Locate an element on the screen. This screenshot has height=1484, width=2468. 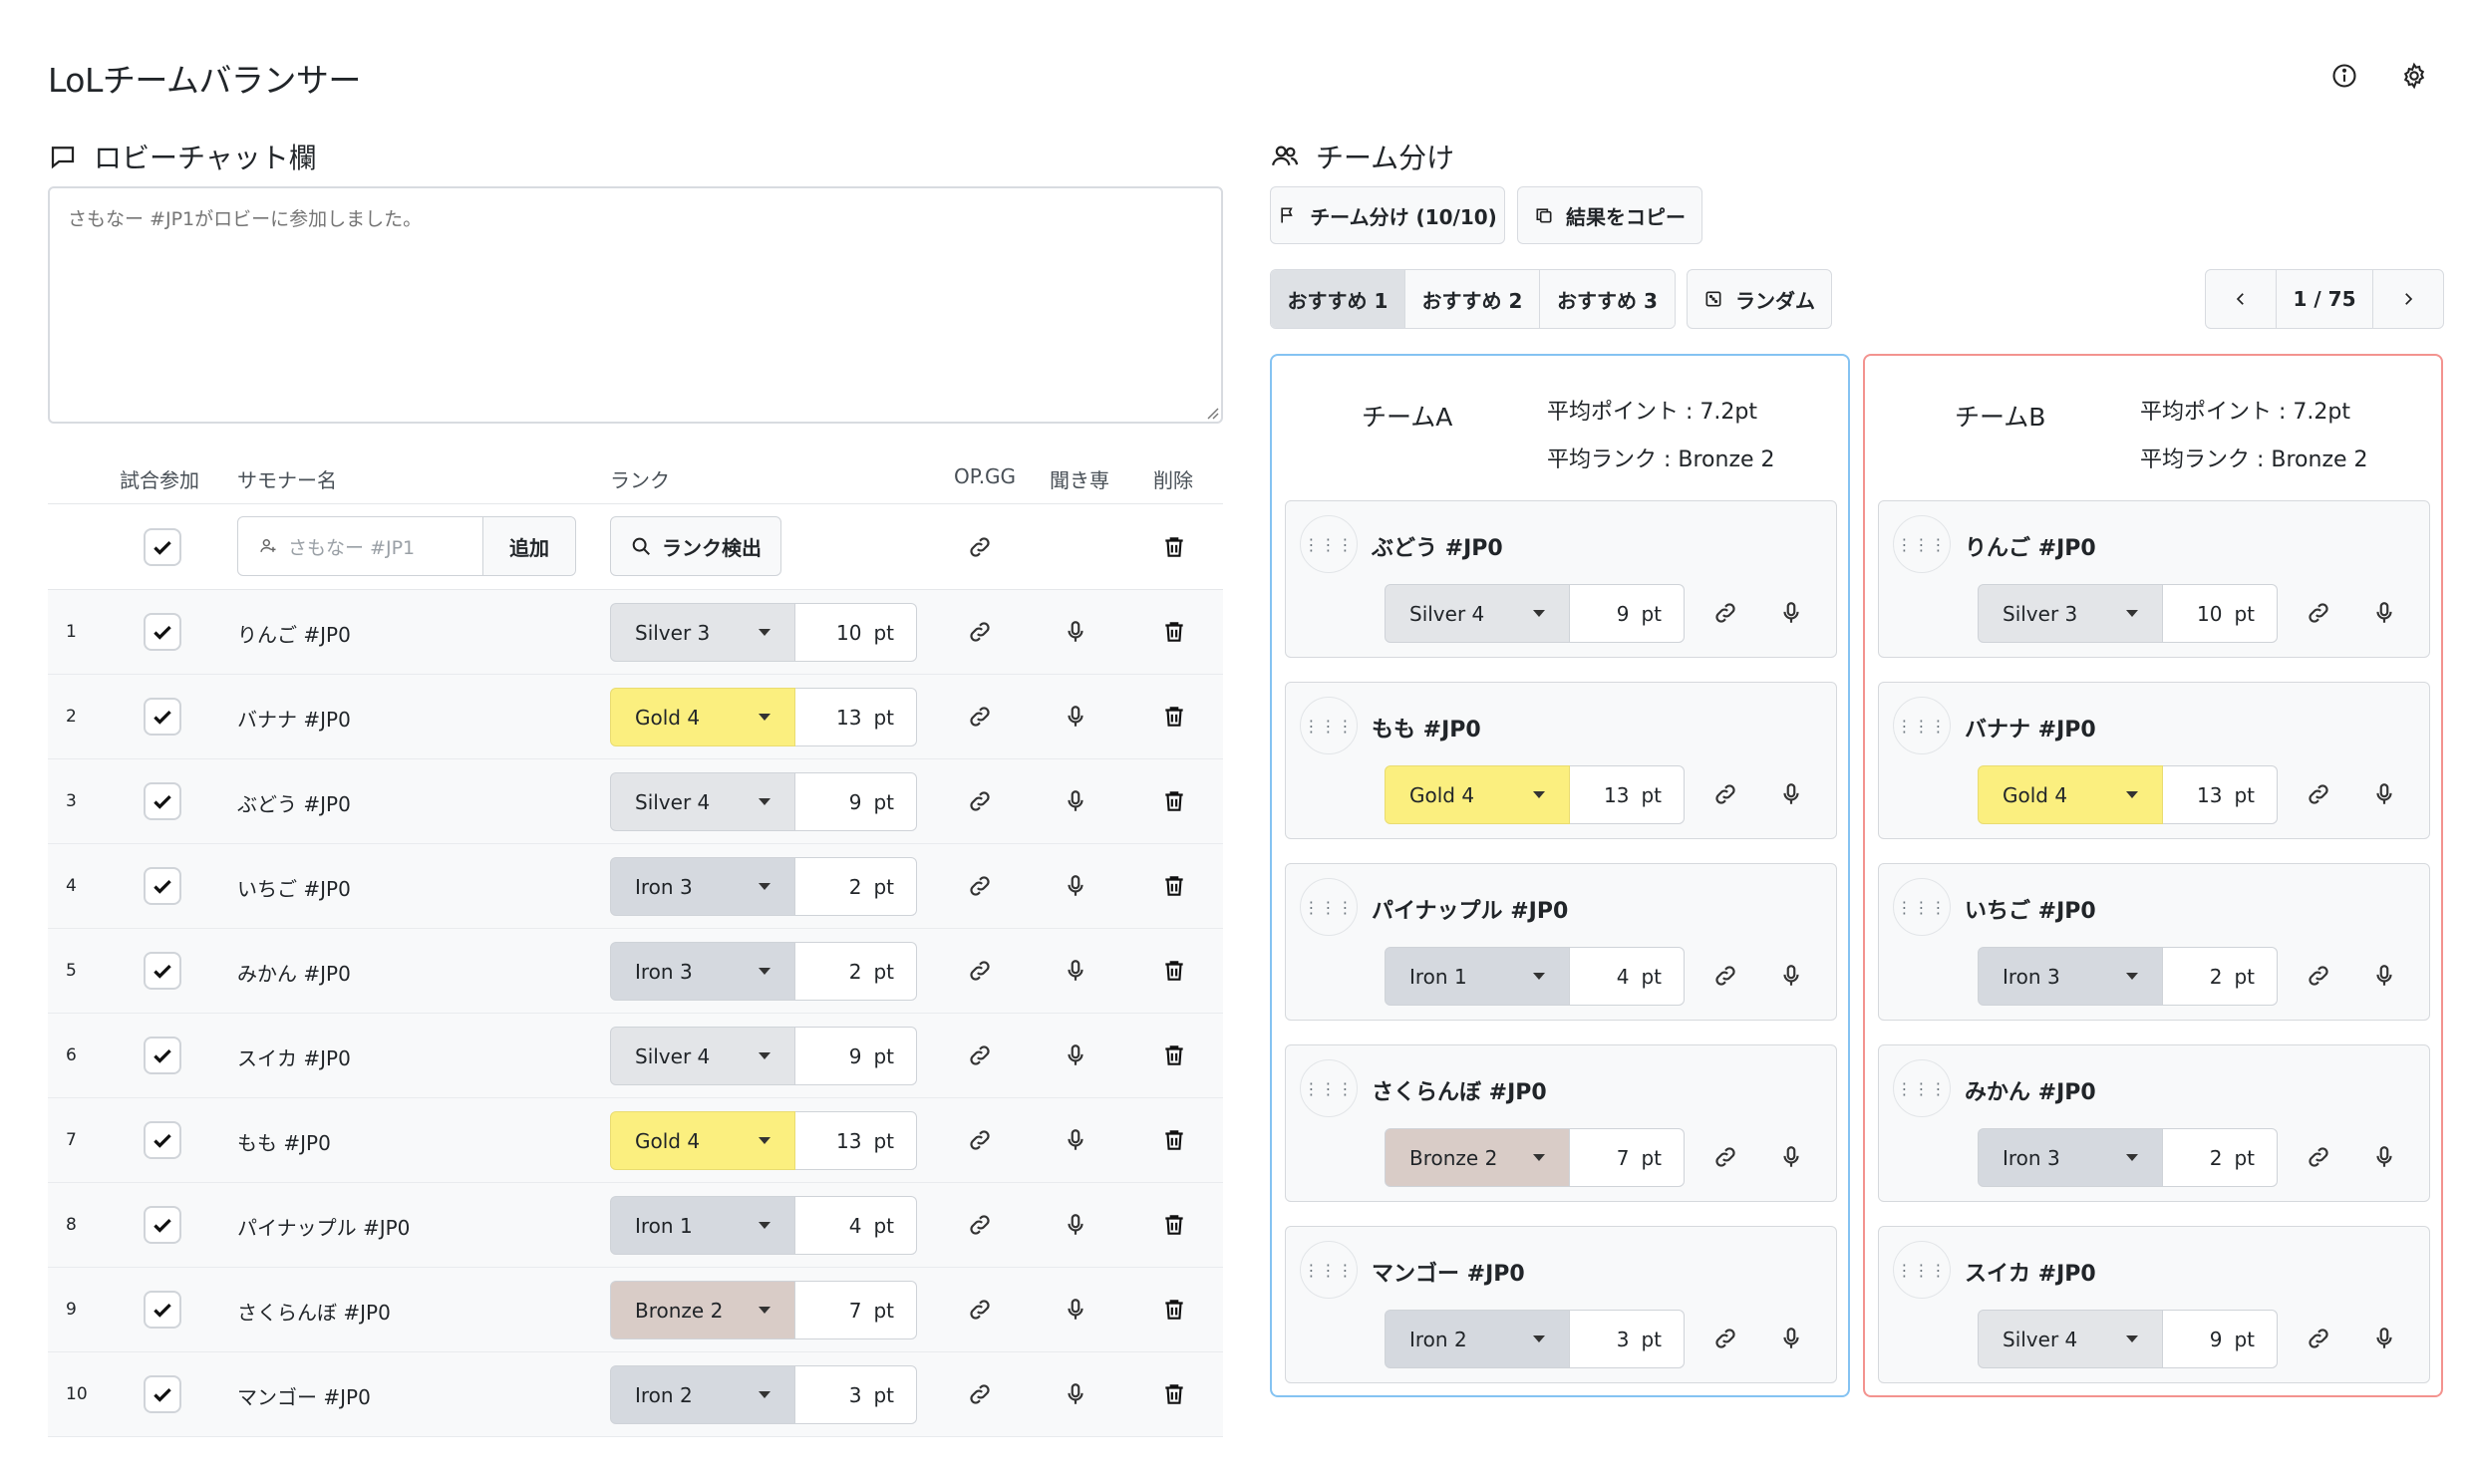
team-member-card: ⋮⋮⋮ もも #JP0 Gold 4 13 pt is located at coordinates (1561, 760).